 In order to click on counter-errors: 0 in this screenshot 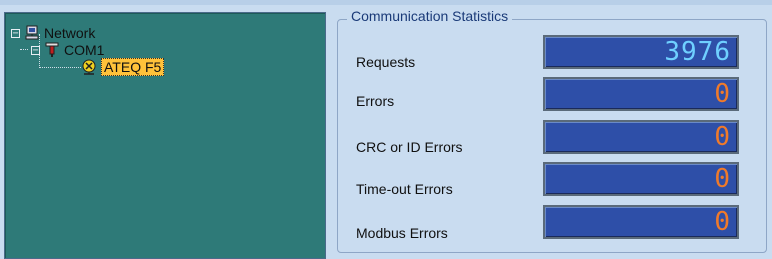, I will do `click(641, 94)`.